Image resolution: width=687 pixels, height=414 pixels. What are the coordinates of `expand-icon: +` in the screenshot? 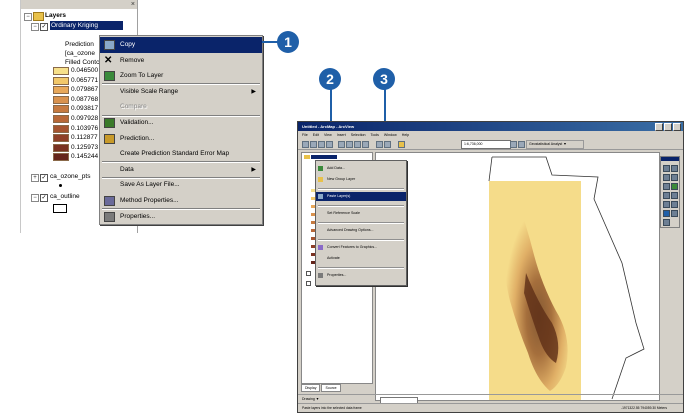 It's located at (35, 178).